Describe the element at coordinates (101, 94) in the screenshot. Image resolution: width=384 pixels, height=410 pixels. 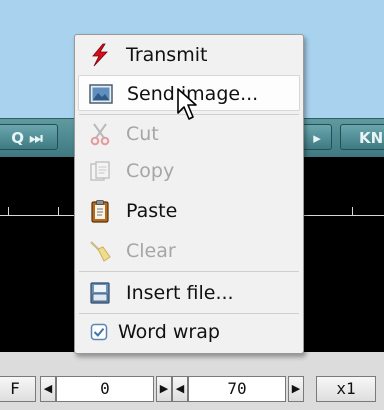
I see `image-icon` at that location.